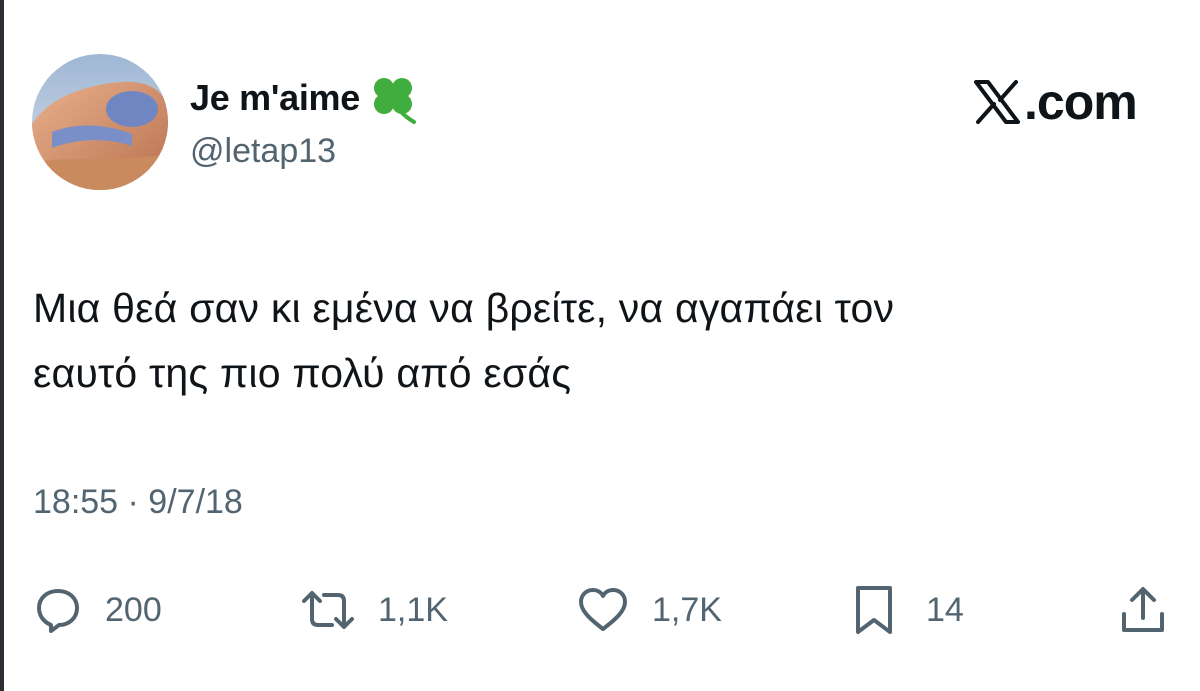  I want to click on avatar-image, so click(100, 122).